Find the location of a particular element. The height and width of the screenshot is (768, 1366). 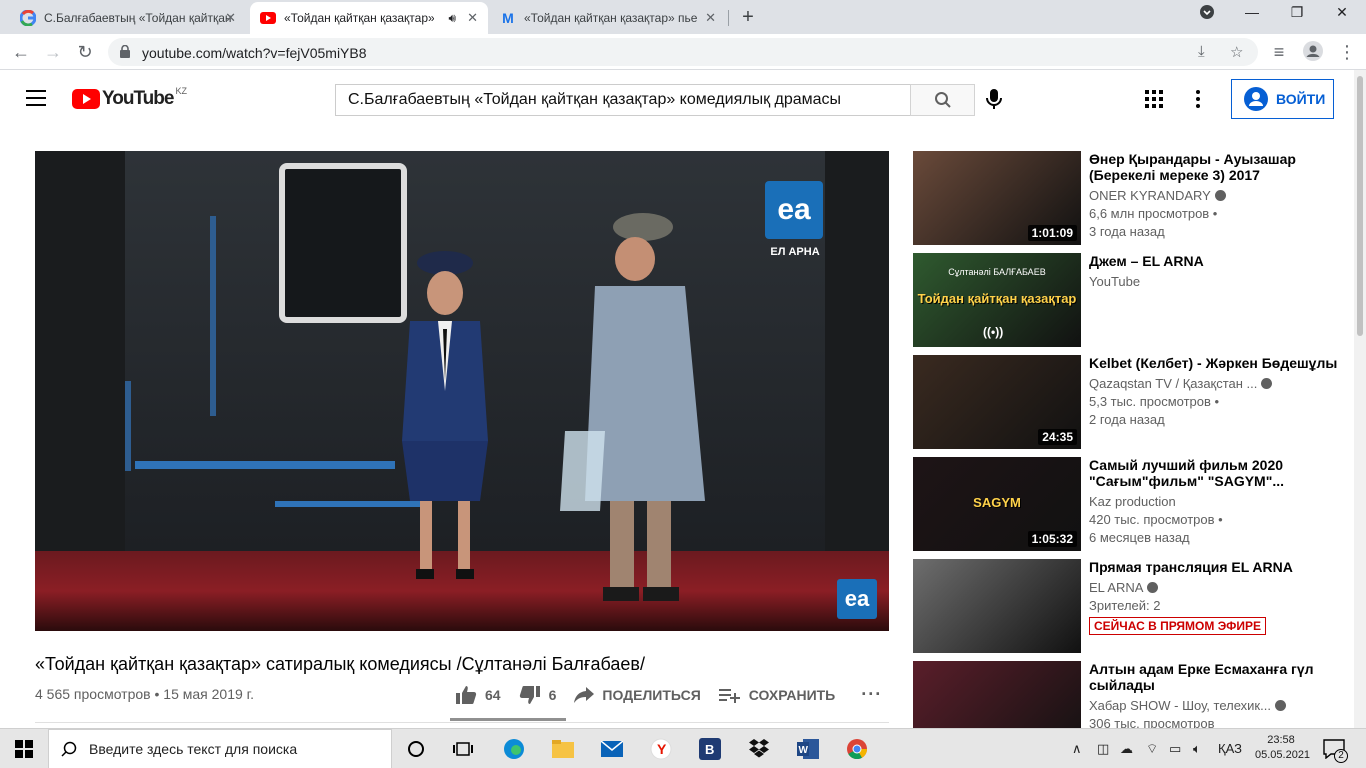

duration-badge: 1:05:32 is located at coordinates (1052, 539).